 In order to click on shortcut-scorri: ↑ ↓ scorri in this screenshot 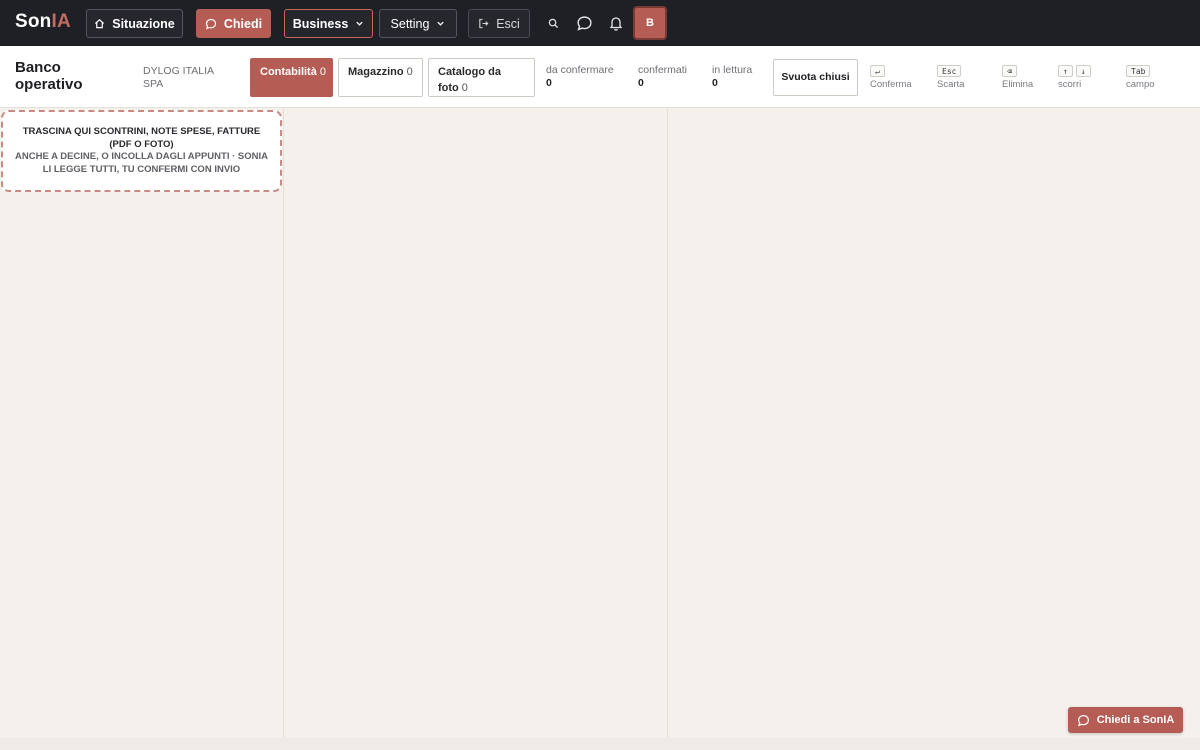, I will do `click(1074, 77)`.